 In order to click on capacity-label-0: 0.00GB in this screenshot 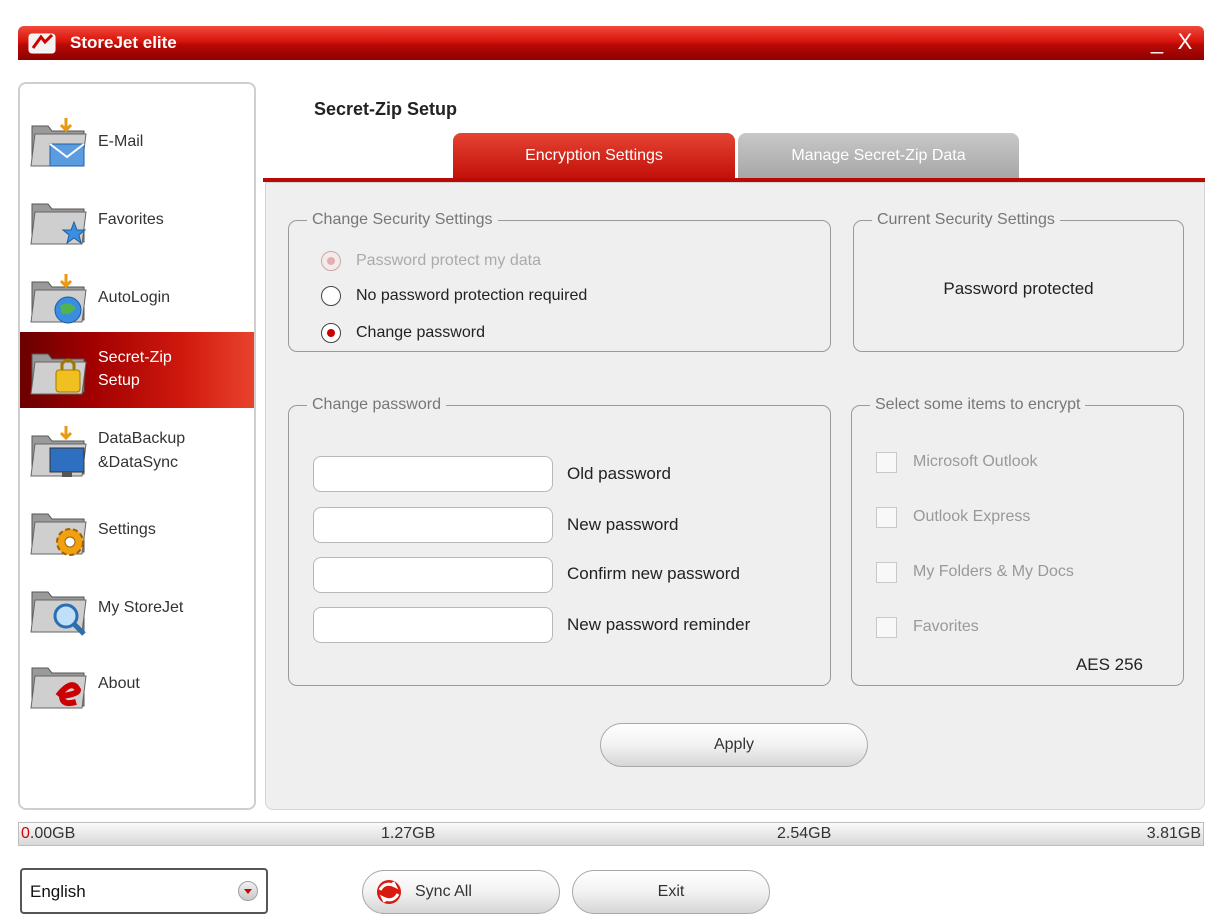, I will do `click(48, 834)`.